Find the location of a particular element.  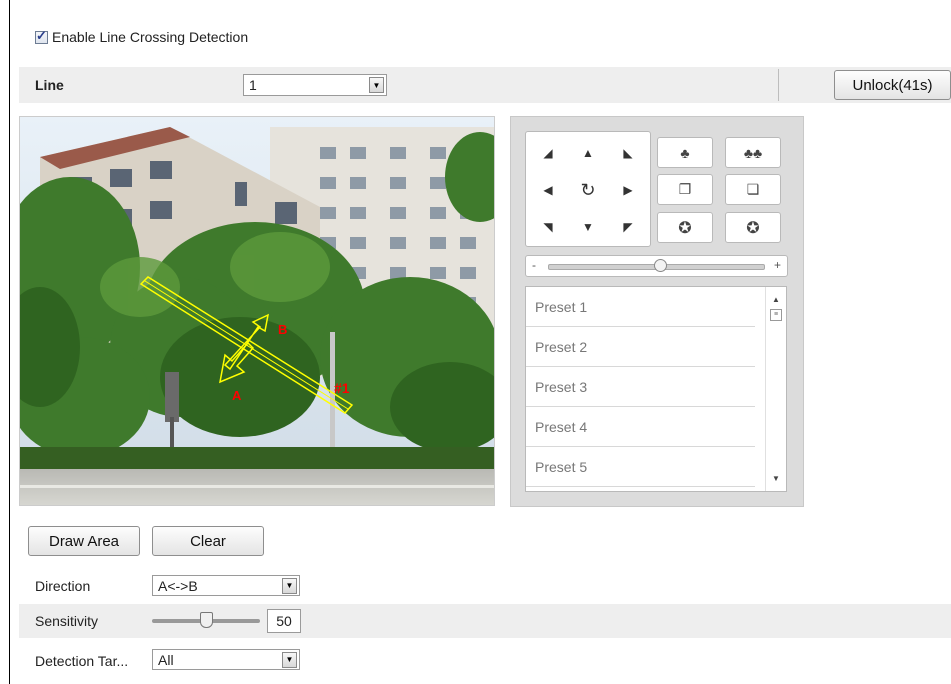

line-select: 1 ▼ is located at coordinates (315, 85).